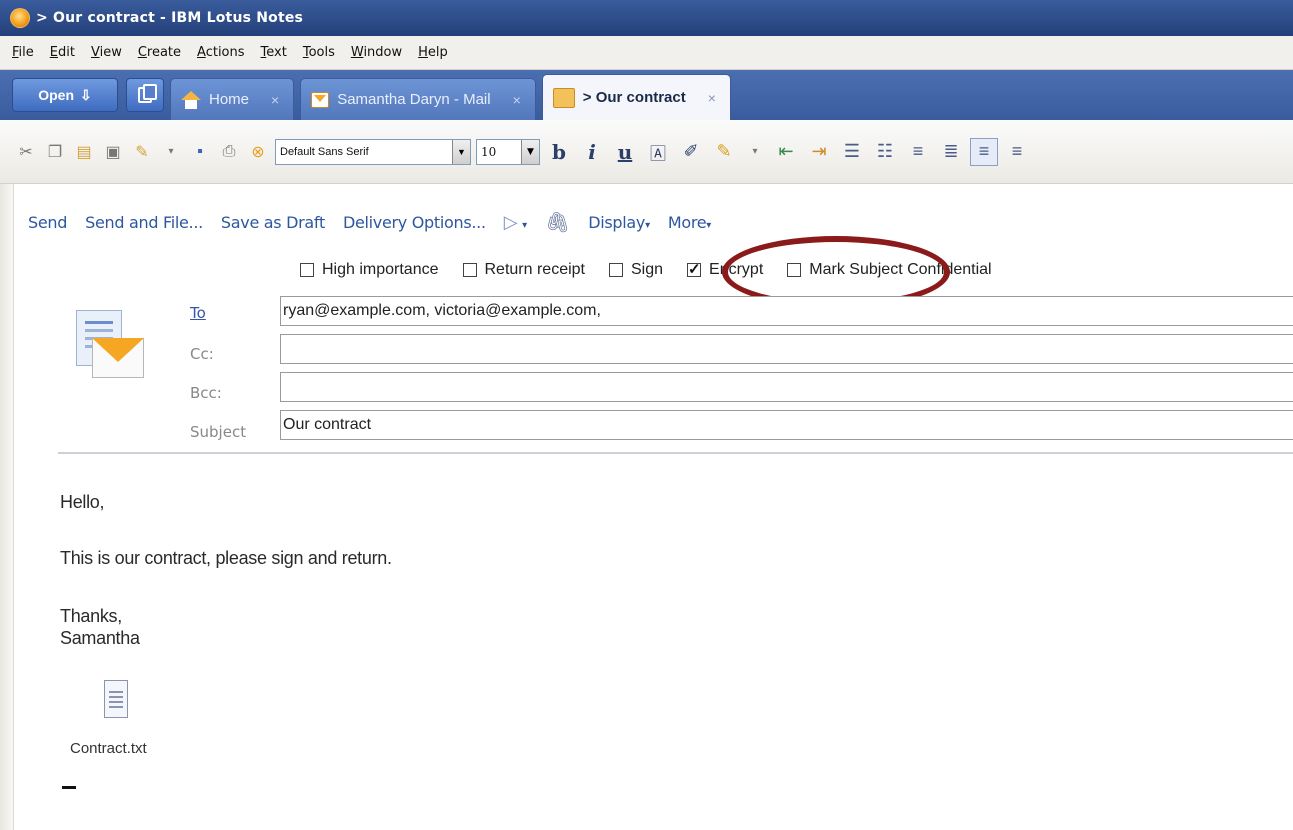 The height and width of the screenshot is (830, 1293). What do you see at coordinates (694, 269) in the screenshot?
I see `encrypt-checkbox` at bounding box center [694, 269].